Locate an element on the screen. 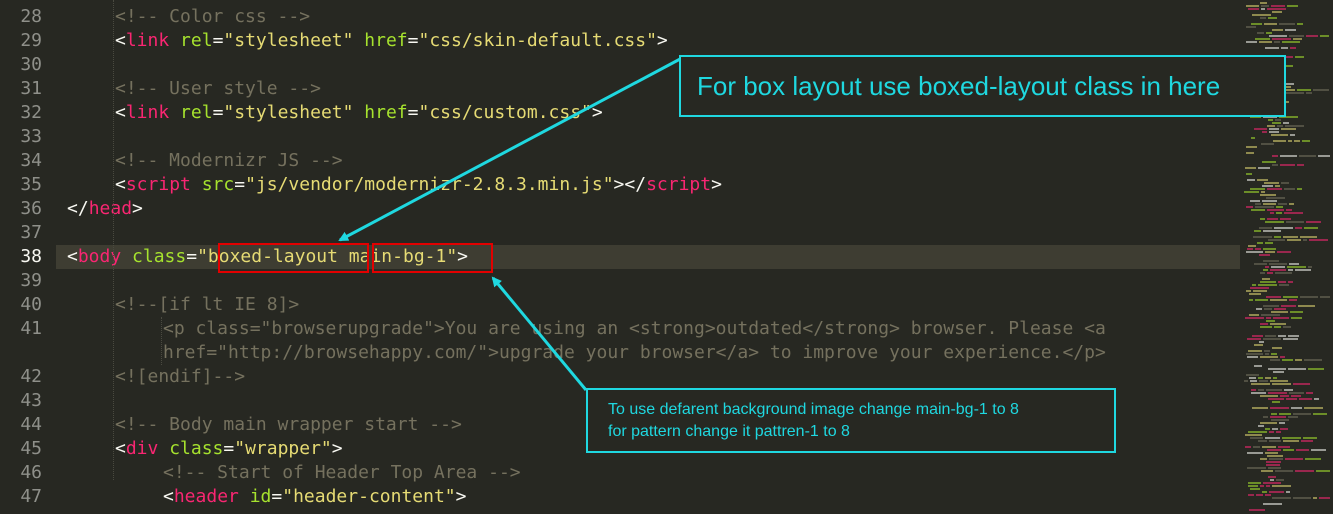 This screenshot has height=514, width=1333. arrow-to-boxed-layout is located at coordinates (510, 149).